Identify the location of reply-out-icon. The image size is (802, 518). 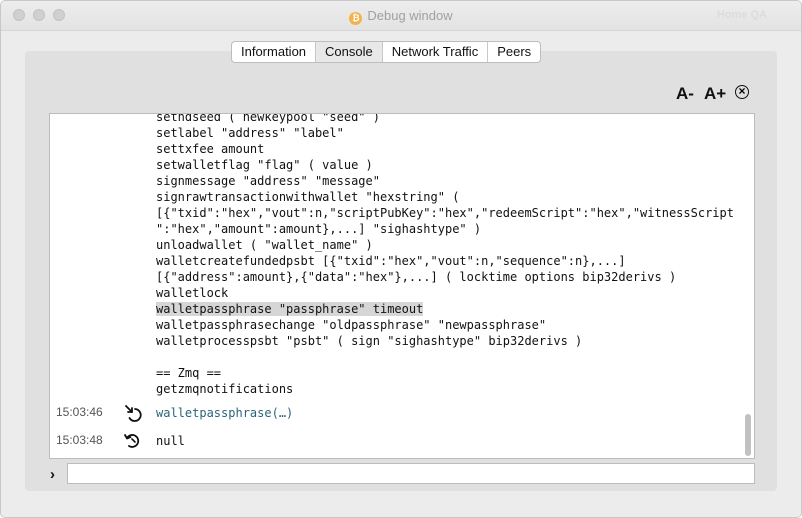
(132, 441).